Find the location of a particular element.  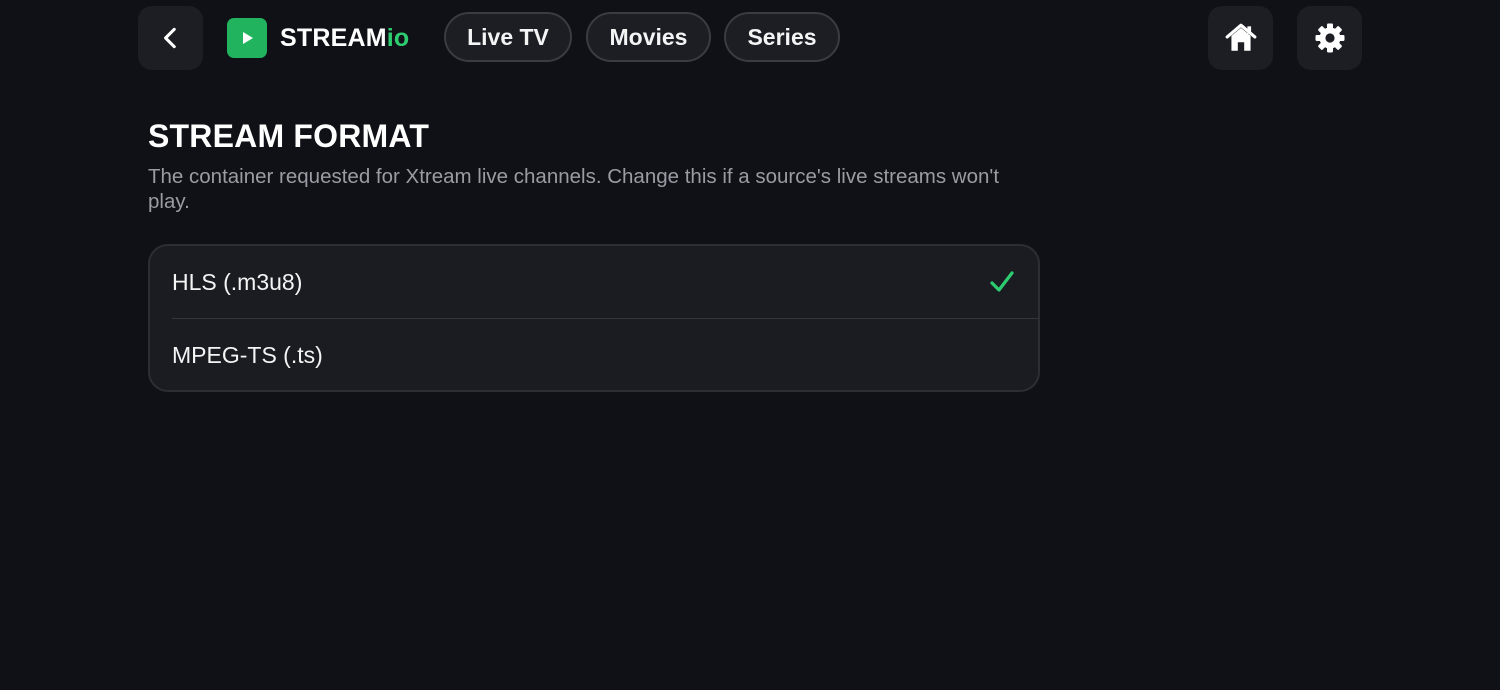

app-logo: STREAMio is located at coordinates (318, 38).